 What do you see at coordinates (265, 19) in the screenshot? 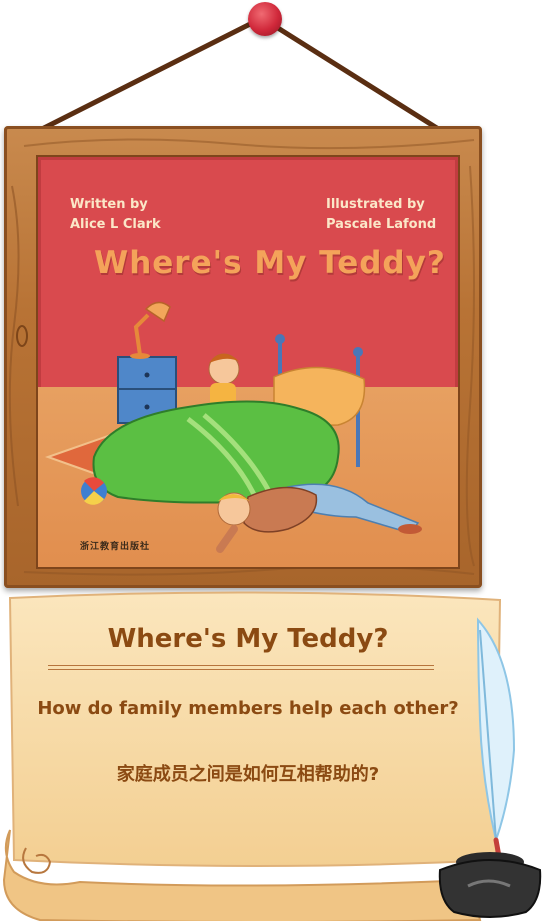
I see `pushpin-icon` at bounding box center [265, 19].